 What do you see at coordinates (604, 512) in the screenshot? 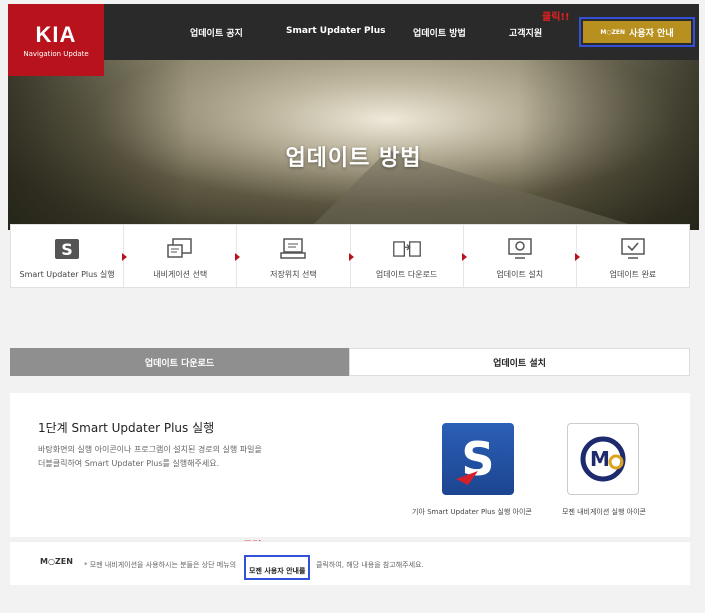
I see `mozen-caption: 모젠 내비게이션 실행 아이콘` at bounding box center [604, 512].